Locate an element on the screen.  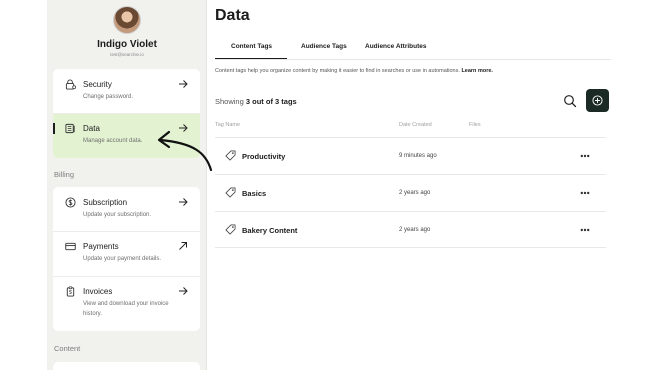
billing-section-label: Billing is located at coordinates (64, 174).